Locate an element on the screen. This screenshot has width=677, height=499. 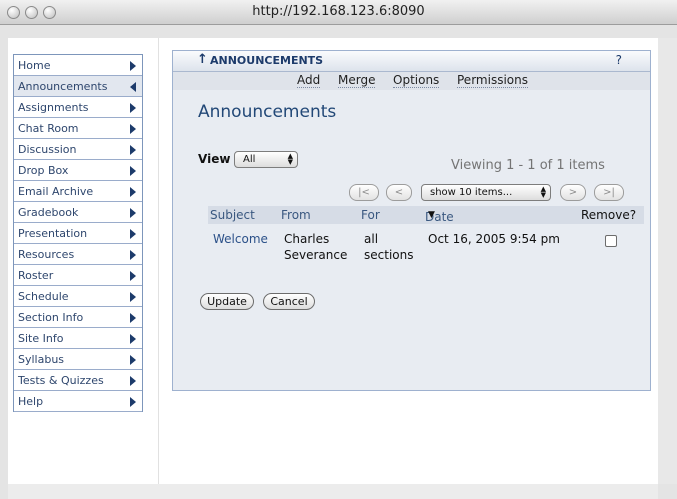
sidebar-item-syllabus: Syllabus is located at coordinates (78, 359).